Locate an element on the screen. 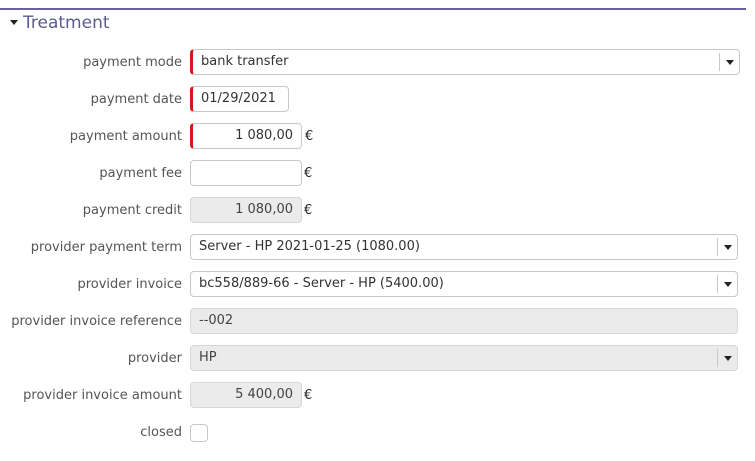 Image resolution: width=755 pixels, height=461 pixels. payment-credit-label: payment credit is located at coordinates (132, 210).